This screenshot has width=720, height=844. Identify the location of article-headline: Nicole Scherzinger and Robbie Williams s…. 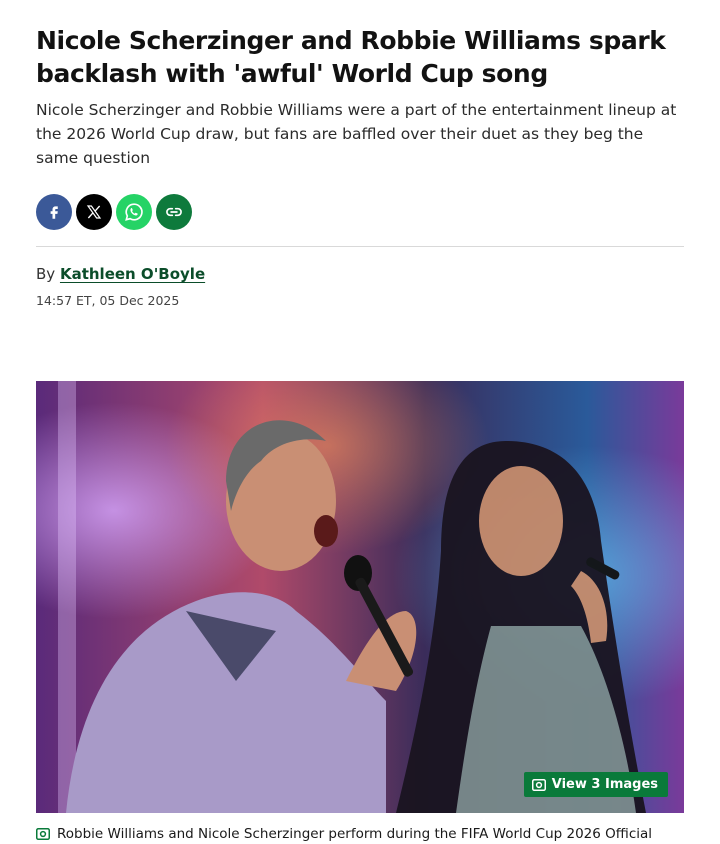
(351, 57).